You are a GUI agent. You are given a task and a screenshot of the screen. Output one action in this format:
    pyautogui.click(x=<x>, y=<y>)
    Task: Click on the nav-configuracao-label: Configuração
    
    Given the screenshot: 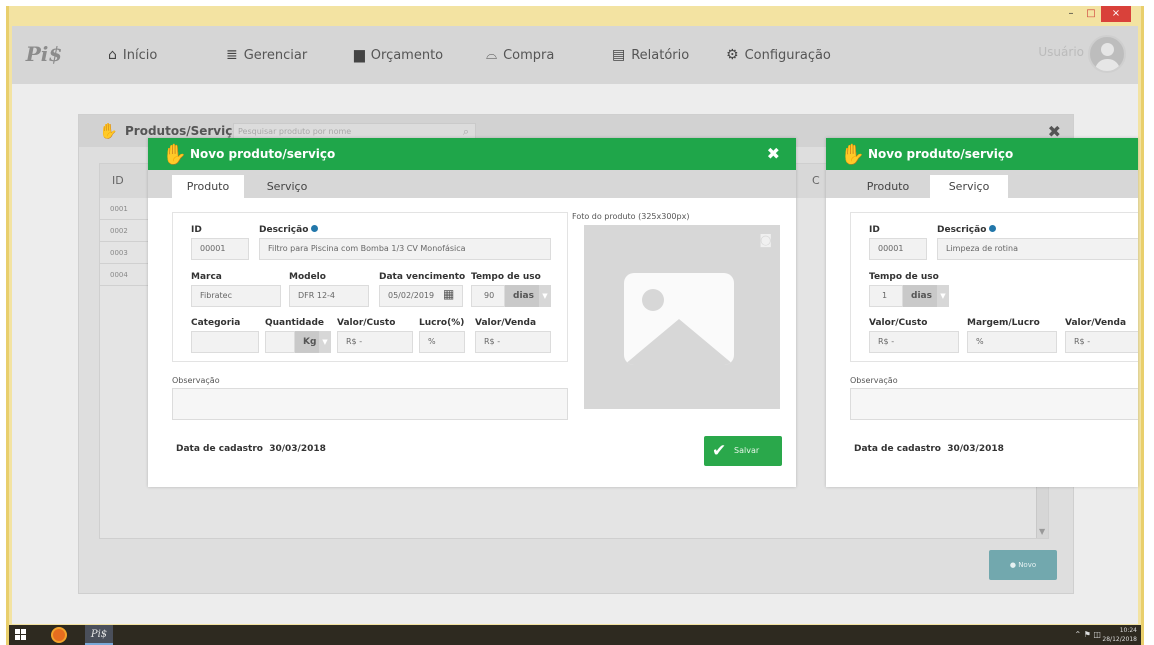 What is the action you would take?
    pyautogui.click(x=787, y=55)
    